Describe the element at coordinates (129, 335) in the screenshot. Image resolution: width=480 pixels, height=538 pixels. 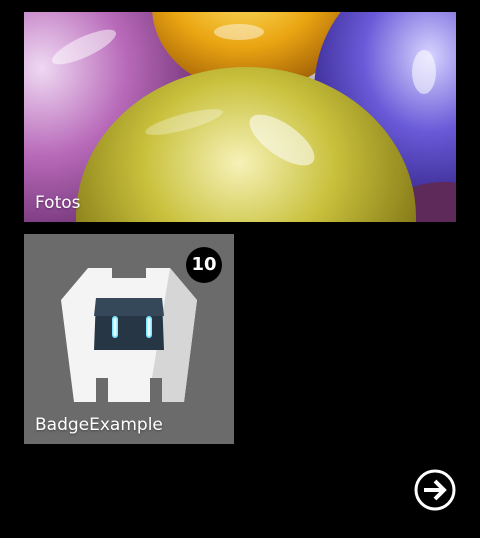
I see `cordova-icon` at that location.